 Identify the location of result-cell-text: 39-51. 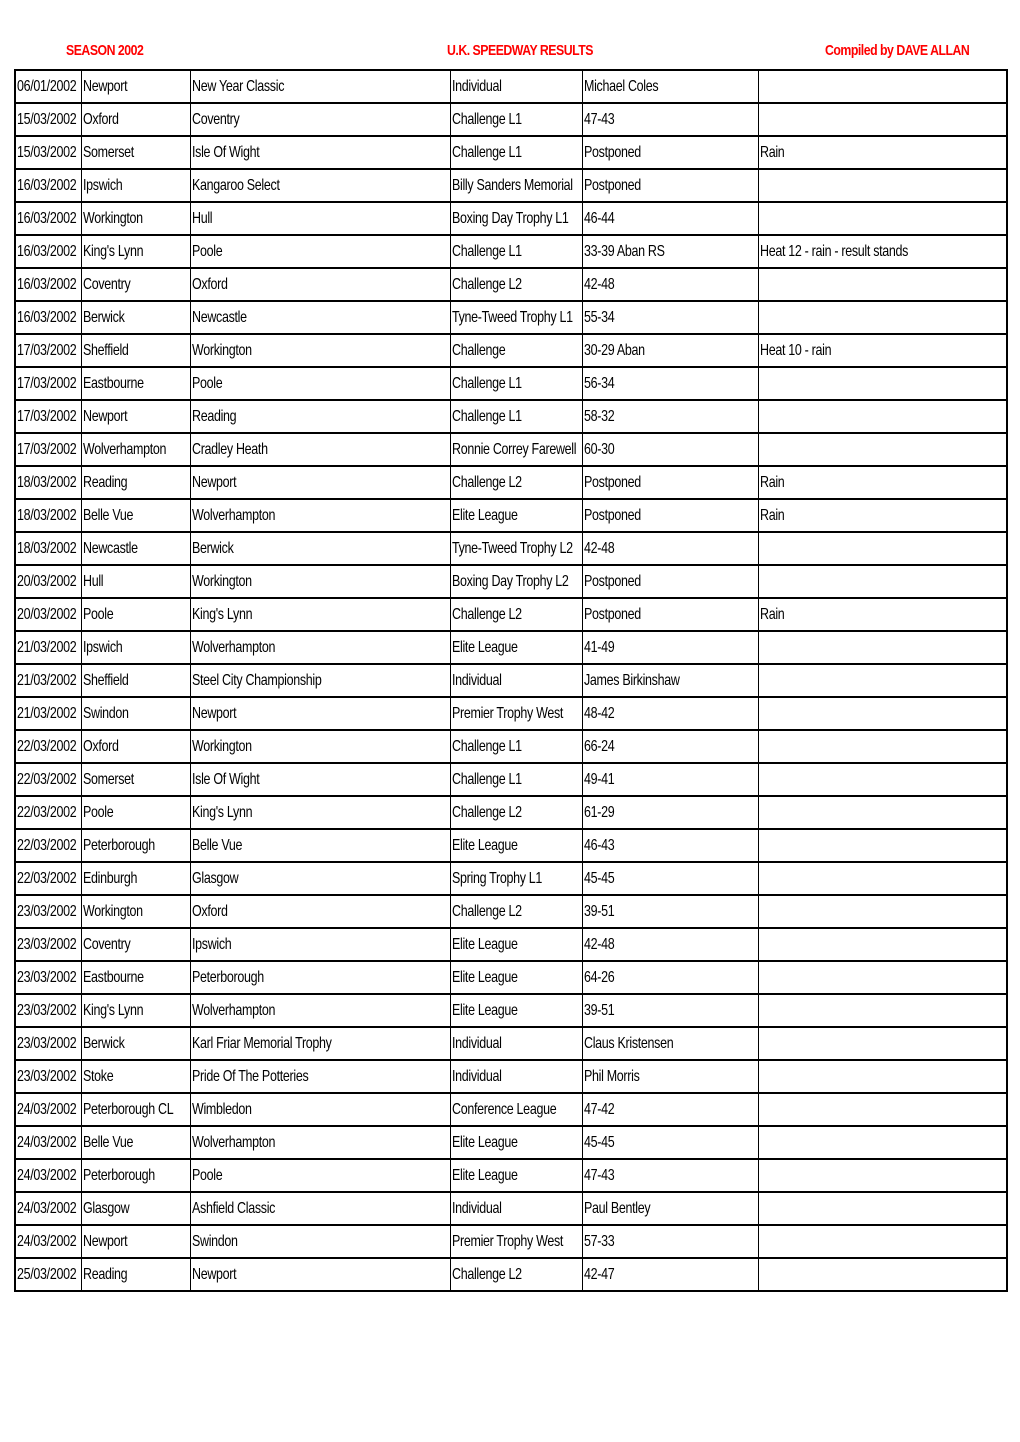
(599, 1010).